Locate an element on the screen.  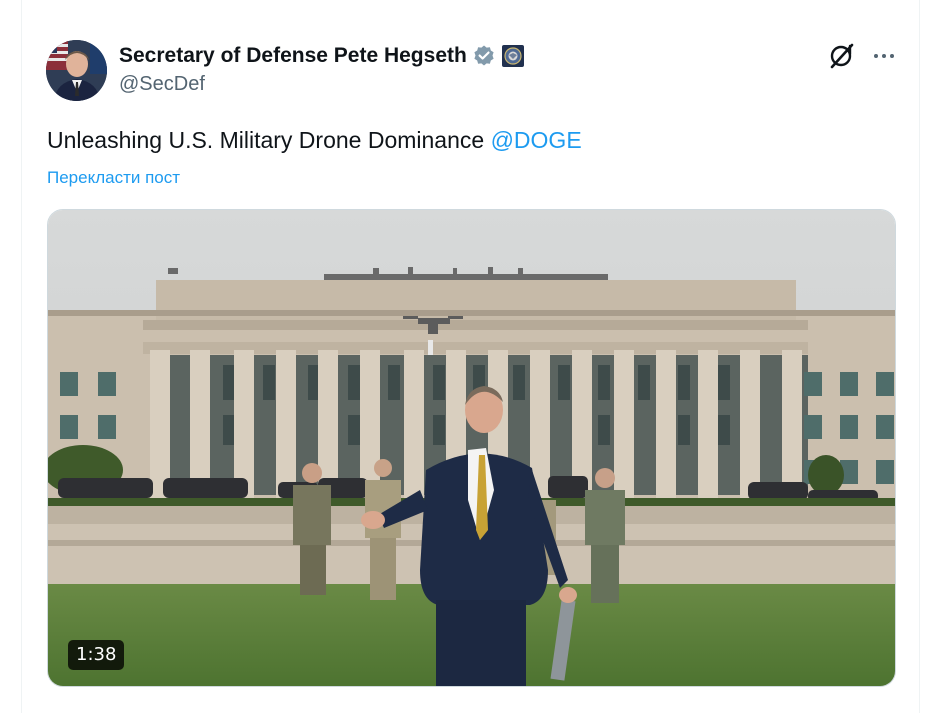
more-options-icon is located at coordinates (884, 56).